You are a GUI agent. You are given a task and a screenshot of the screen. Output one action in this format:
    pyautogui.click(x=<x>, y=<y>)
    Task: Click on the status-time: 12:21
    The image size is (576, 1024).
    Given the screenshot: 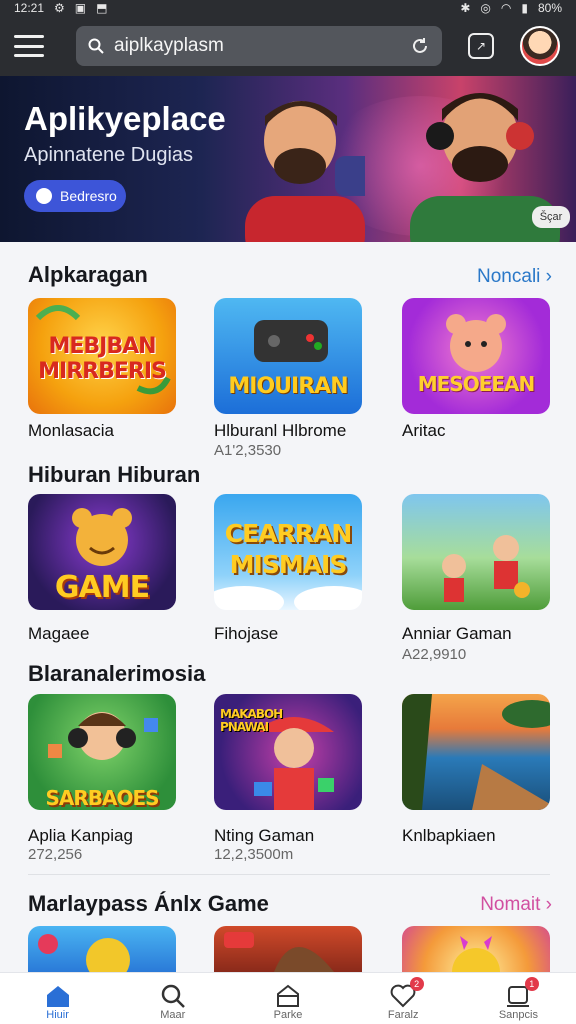 What is the action you would take?
    pyautogui.click(x=29, y=8)
    